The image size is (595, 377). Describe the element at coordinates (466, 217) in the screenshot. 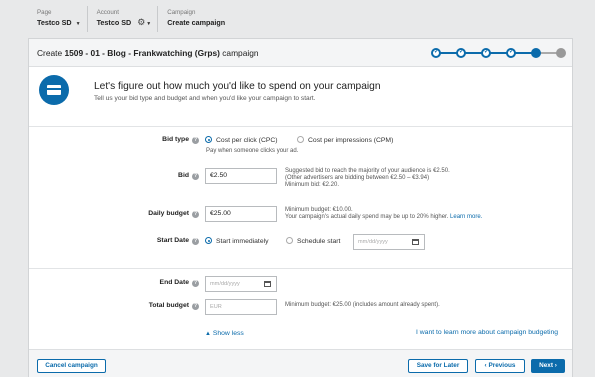

I see `learn-more-link: Learn more.` at that location.